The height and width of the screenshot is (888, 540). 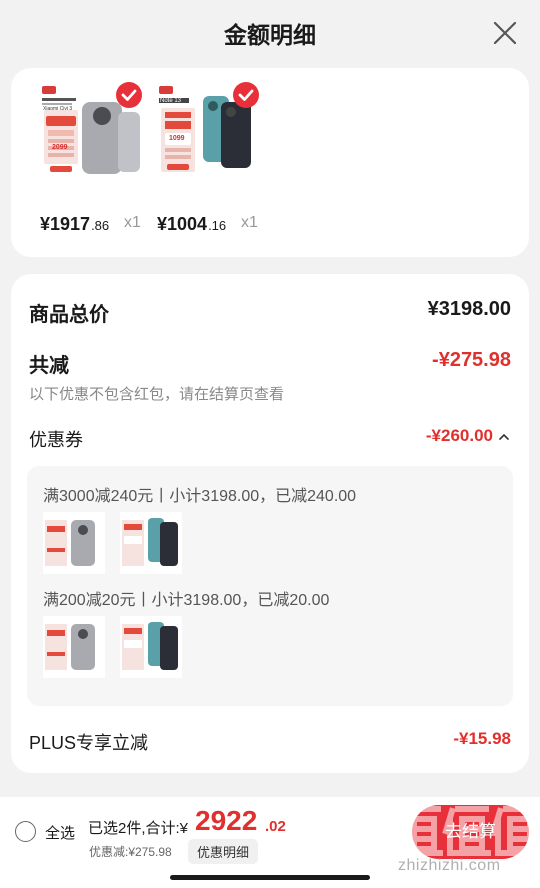 I want to click on product-price: ¥1917.86, so click(x=74, y=224).